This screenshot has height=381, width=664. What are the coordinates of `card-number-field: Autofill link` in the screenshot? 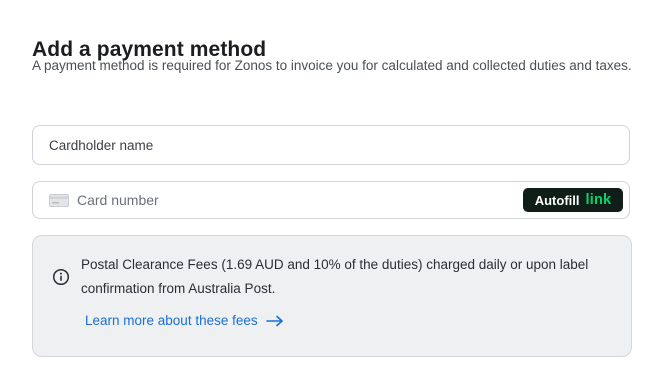 It's located at (331, 200).